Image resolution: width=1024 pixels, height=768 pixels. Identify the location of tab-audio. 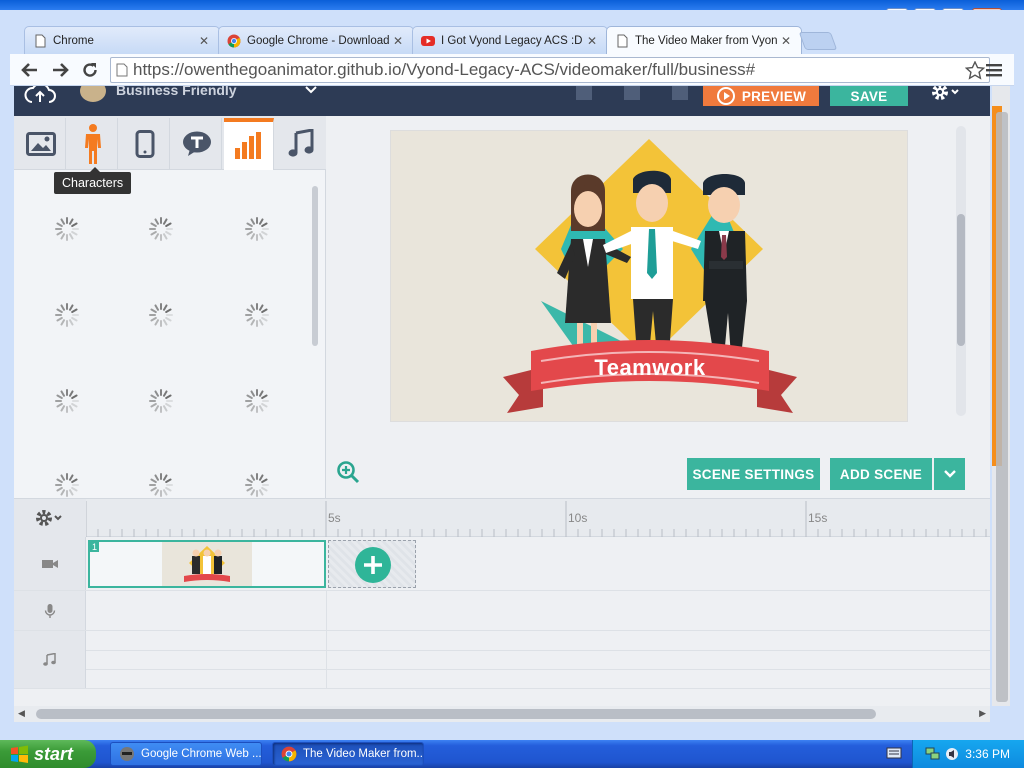
(301, 144).